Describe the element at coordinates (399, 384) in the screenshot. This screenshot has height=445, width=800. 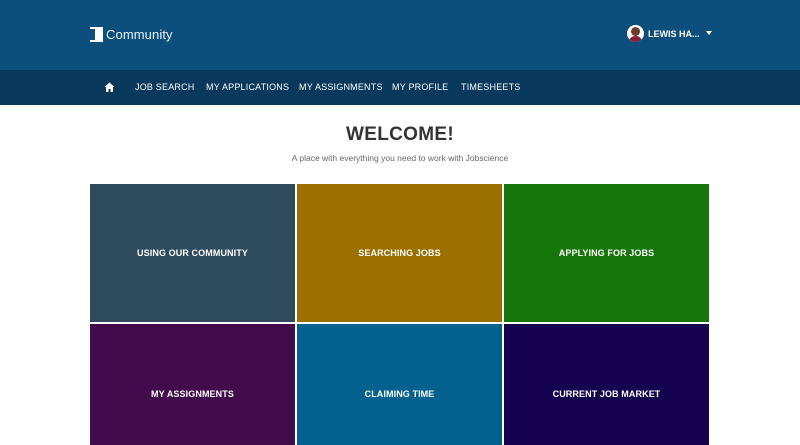
I see `tile-claiming-time: CLAIMING TIME` at that location.